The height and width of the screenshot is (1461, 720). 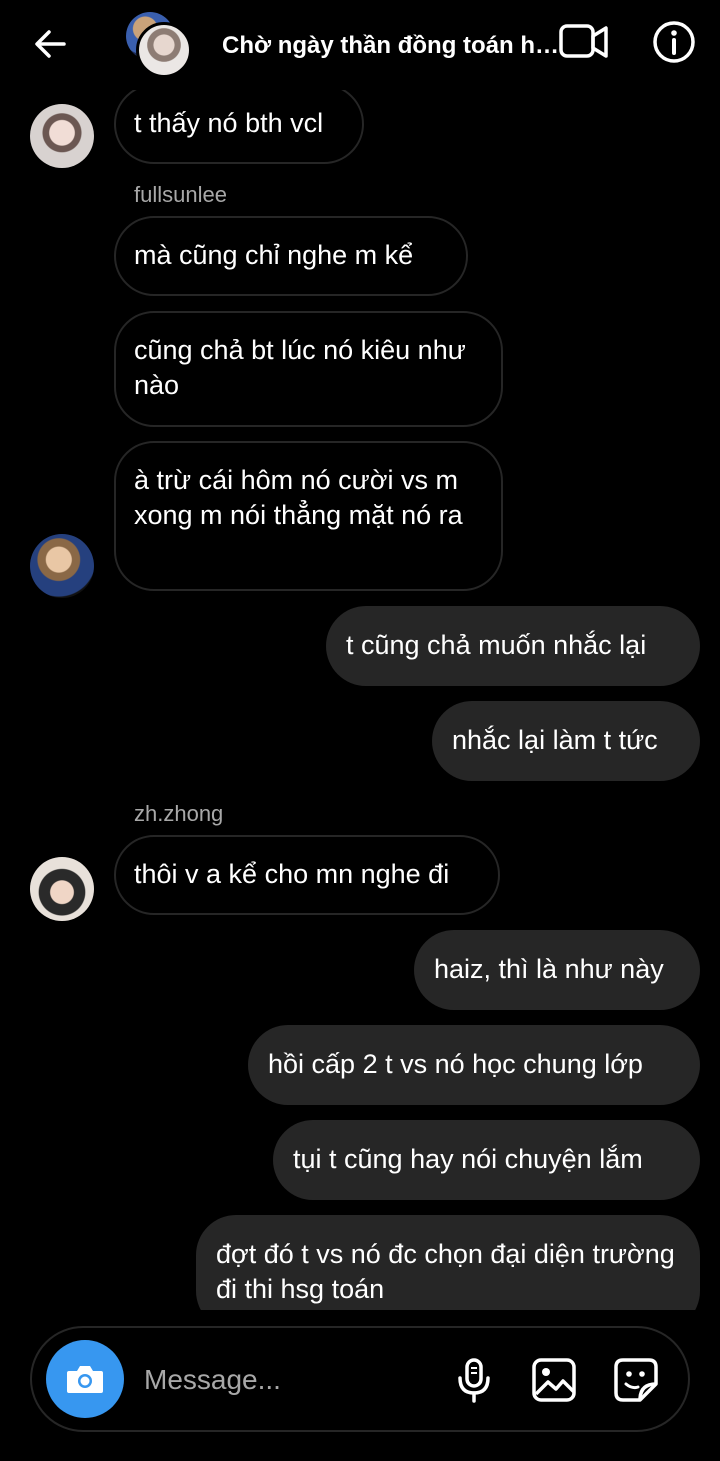 I want to click on sticker-icon, so click(x=636, y=1380).